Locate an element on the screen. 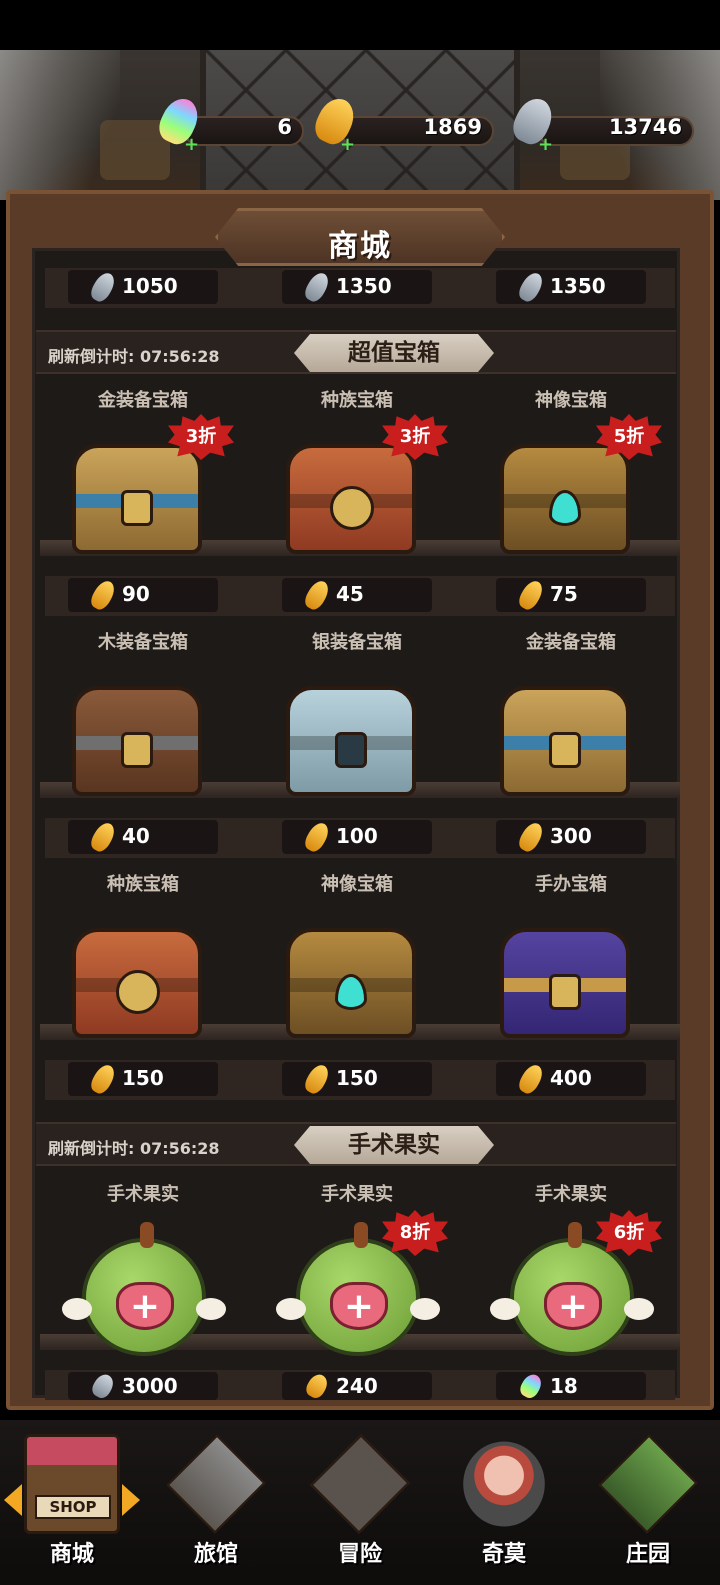  price-button: 90 is located at coordinates (143, 595).